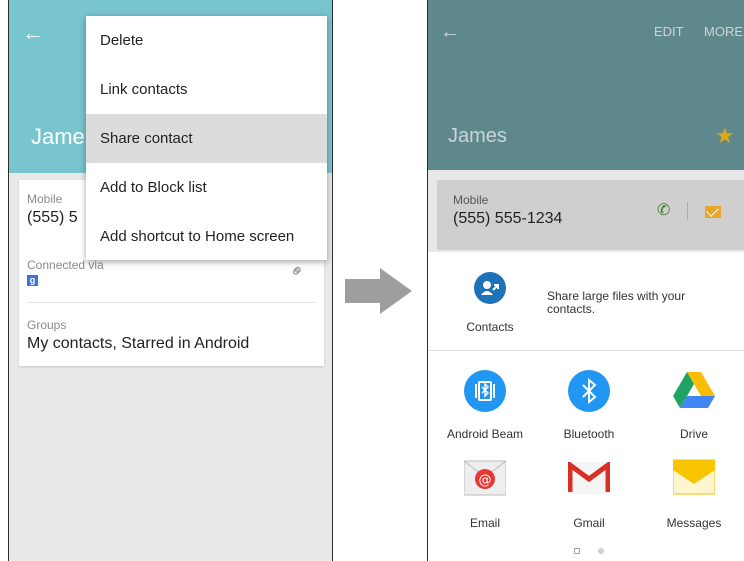  What do you see at coordinates (138, 344) in the screenshot?
I see `groups-value: My contacts, Starred in Android` at bounding box center [138, 344].